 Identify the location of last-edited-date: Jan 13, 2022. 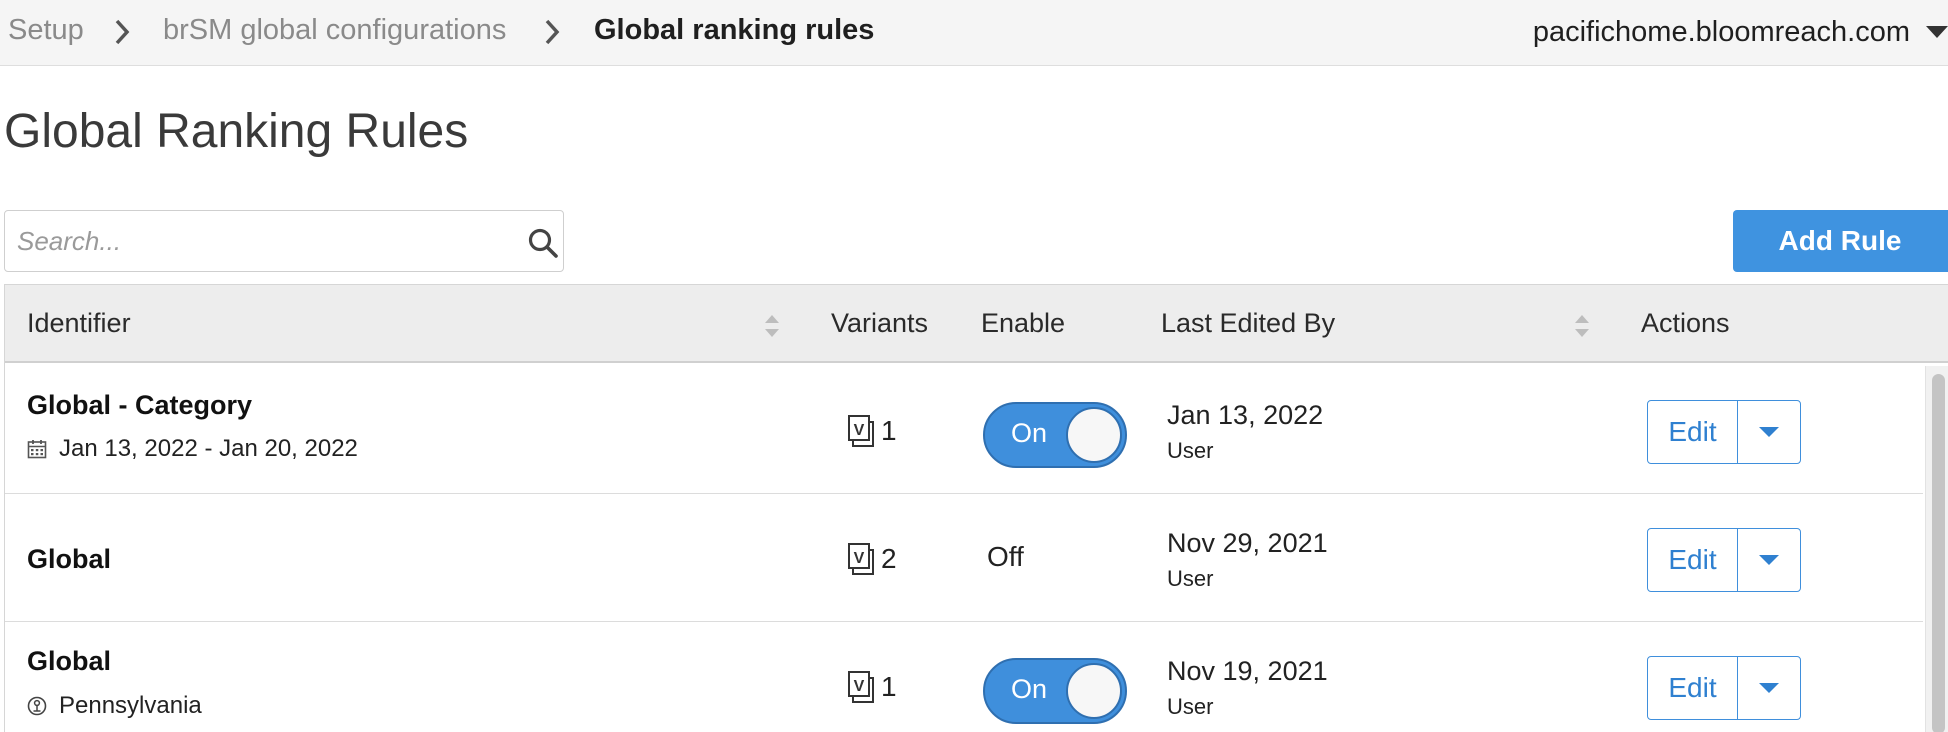
(1245, 415).